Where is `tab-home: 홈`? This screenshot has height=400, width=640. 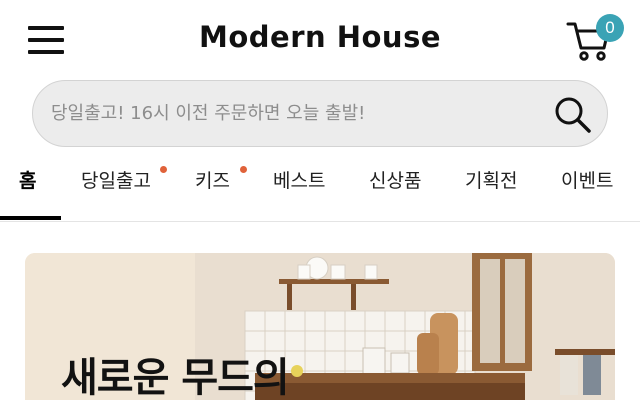 tab-home: 홈 is located at coordinates (27, 186).